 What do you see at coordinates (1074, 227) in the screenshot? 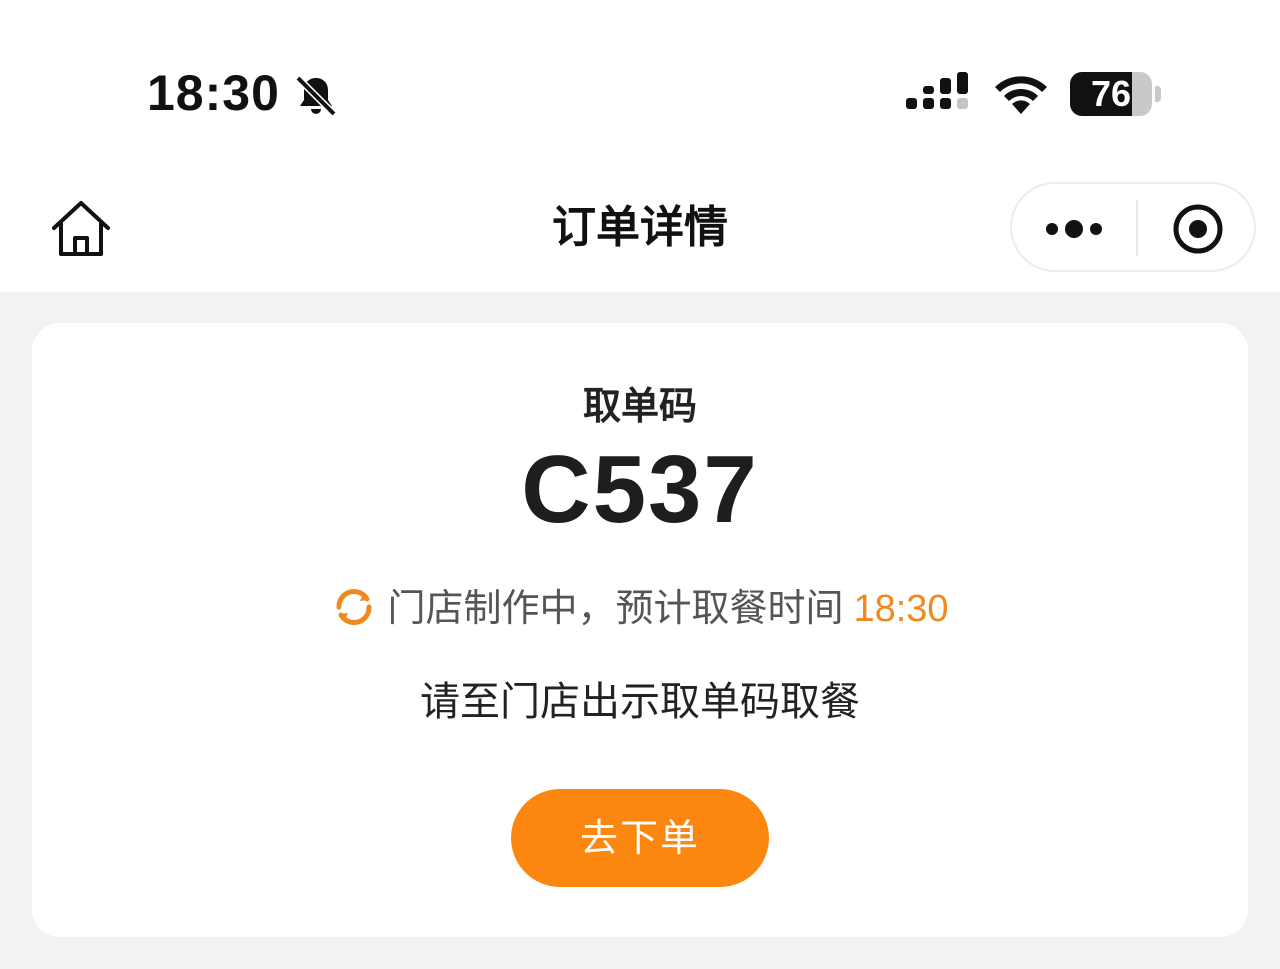
I see `more-dots-icon` at bounding box center [1074, 227].